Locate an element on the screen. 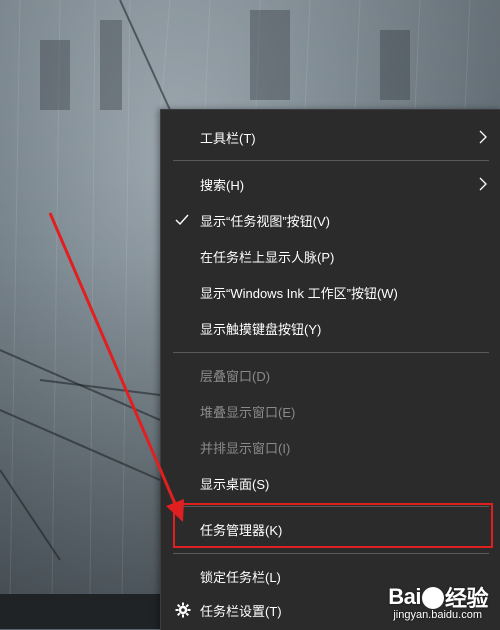  menu-item-search: 搜索(H) is located at coordinates (330, 184).